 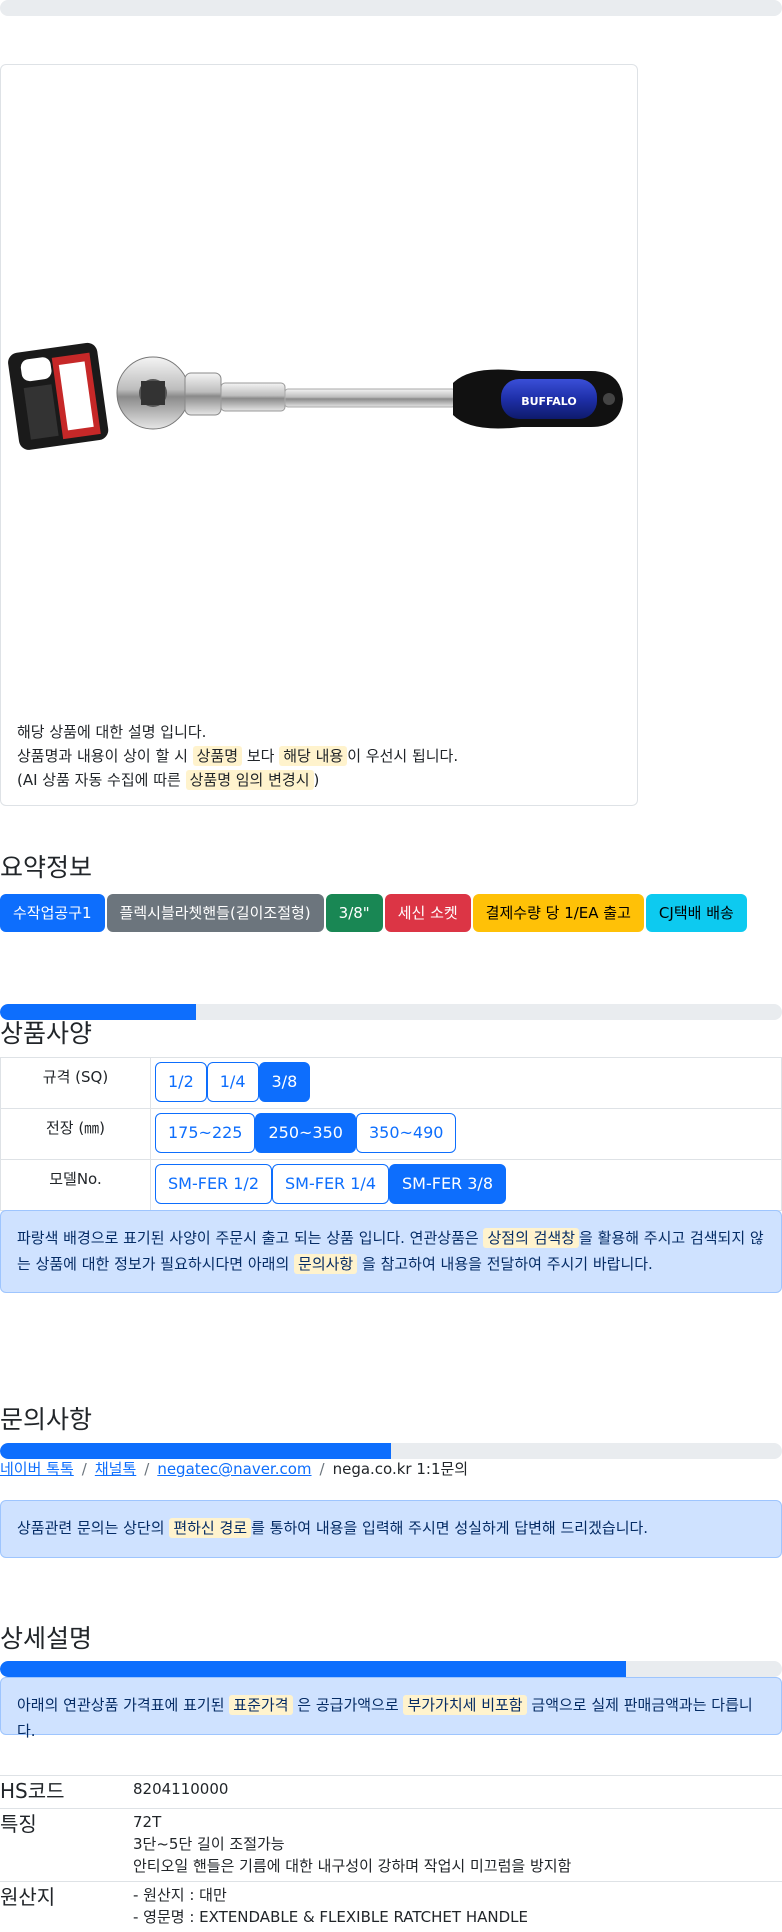 I want to click on option-length-350: 350~490, so click(x=406, y=1133).